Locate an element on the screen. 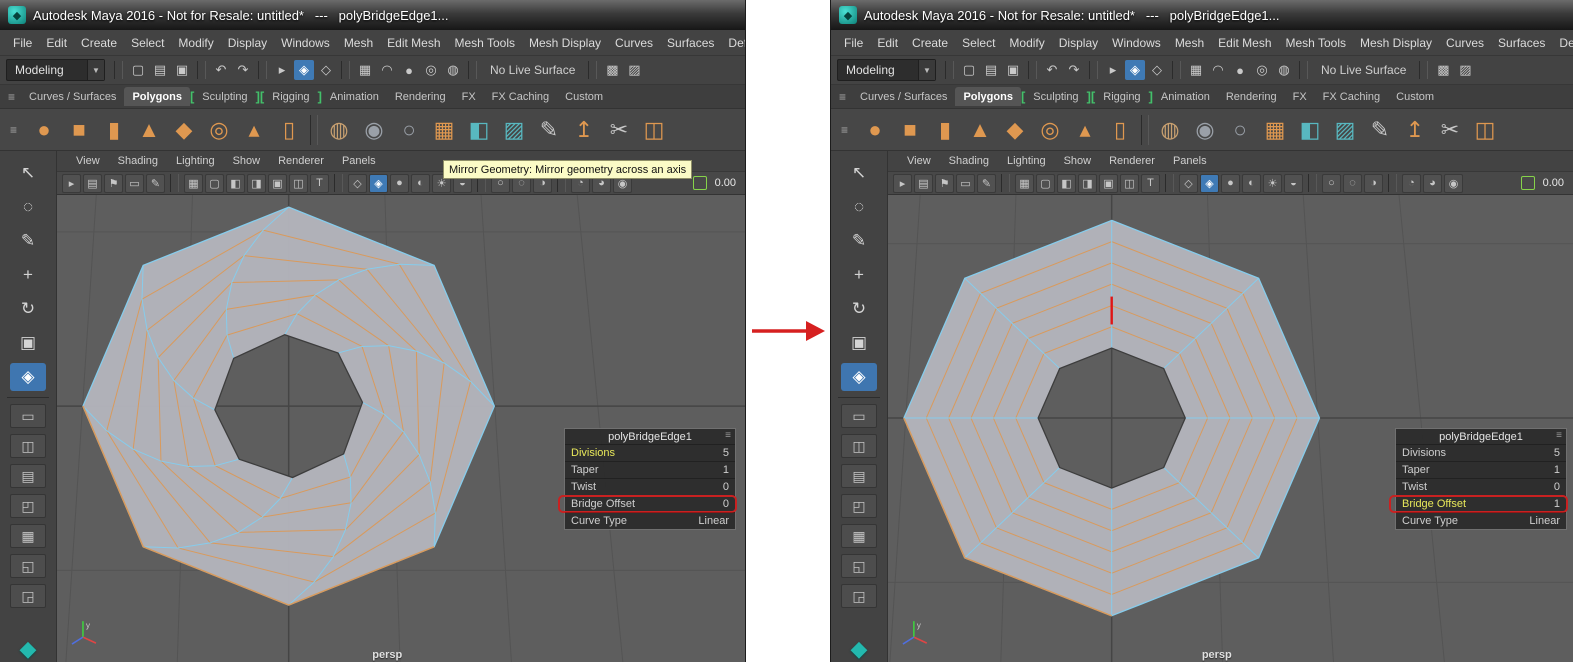 This screenshot has height=662, width=1573. hud-title-row: polyBridgeEdge1 ≡ is located at coordinates (650, 436).